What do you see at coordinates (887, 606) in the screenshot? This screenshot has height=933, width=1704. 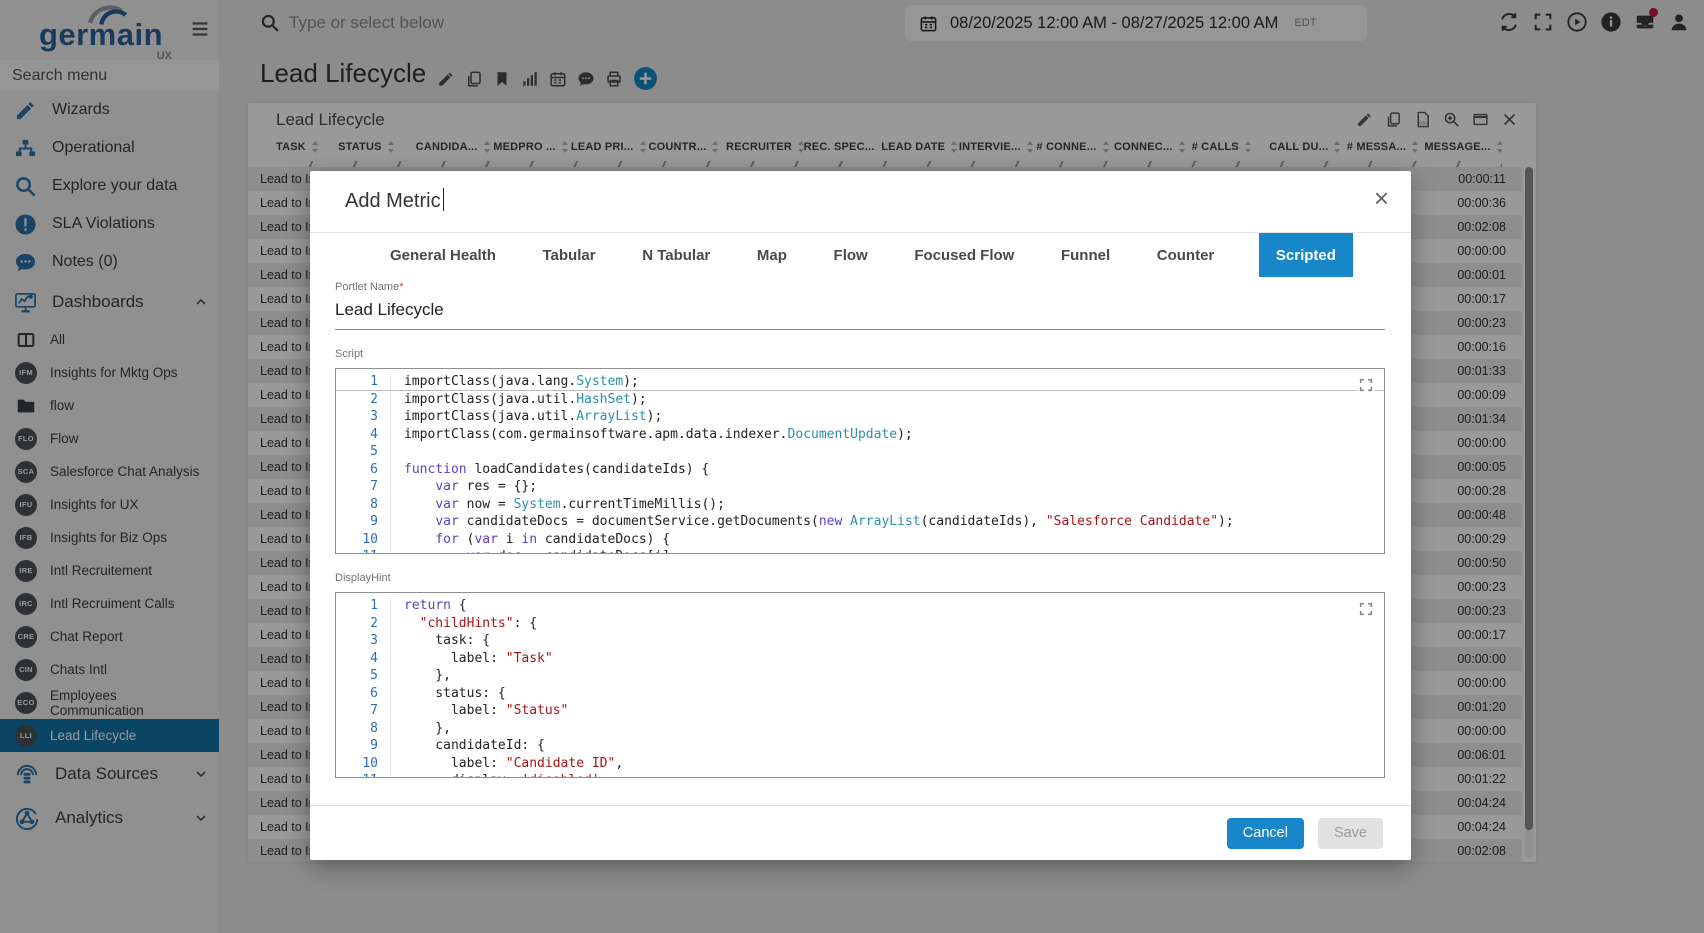 I see `code-text: return {` at bounding box center [887, 606].